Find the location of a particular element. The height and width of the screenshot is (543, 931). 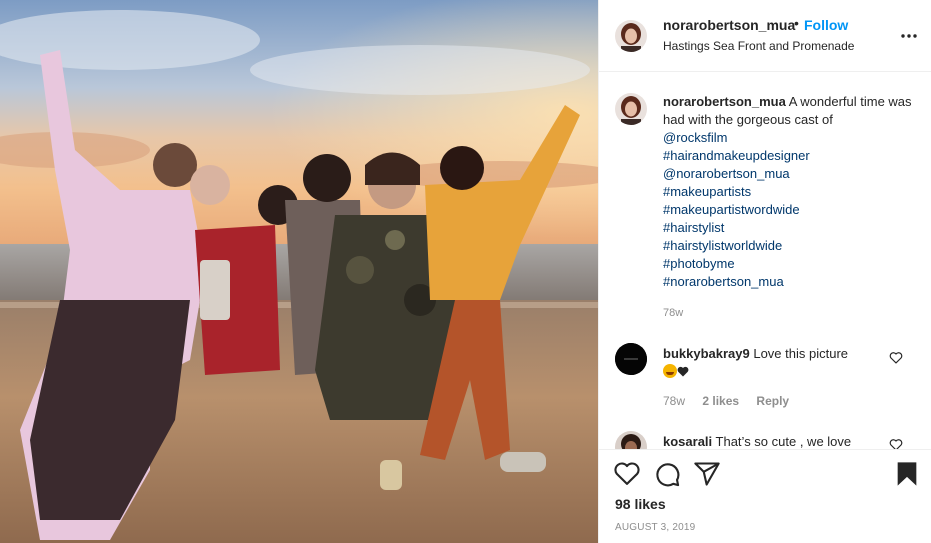

caption-link: #norarobertson_mua is located at coordinates (788, 282).